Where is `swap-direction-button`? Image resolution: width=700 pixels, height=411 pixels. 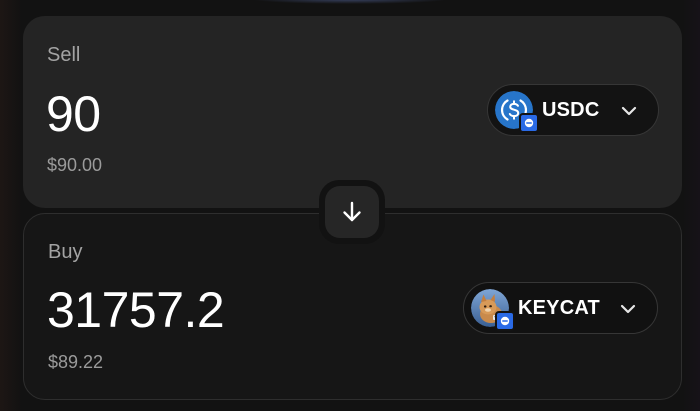
swap-direction-button is located at coordinates (352, 212).